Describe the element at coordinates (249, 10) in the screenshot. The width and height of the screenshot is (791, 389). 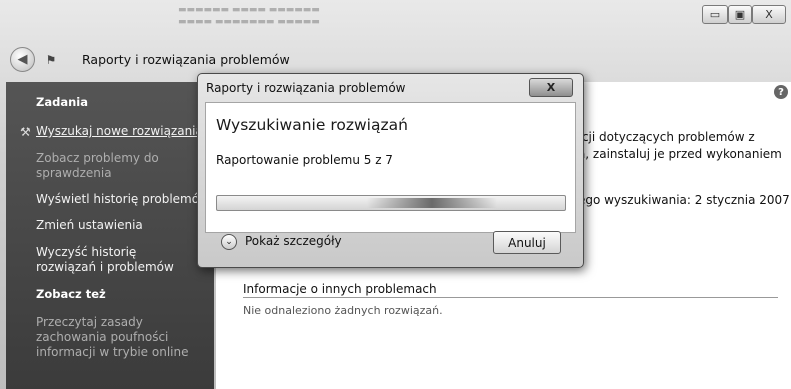
I see `background-text-line: ▬▬▬▬▬▬ ▬▬▬▬ ▬▬▬▬▬▬` at that location.